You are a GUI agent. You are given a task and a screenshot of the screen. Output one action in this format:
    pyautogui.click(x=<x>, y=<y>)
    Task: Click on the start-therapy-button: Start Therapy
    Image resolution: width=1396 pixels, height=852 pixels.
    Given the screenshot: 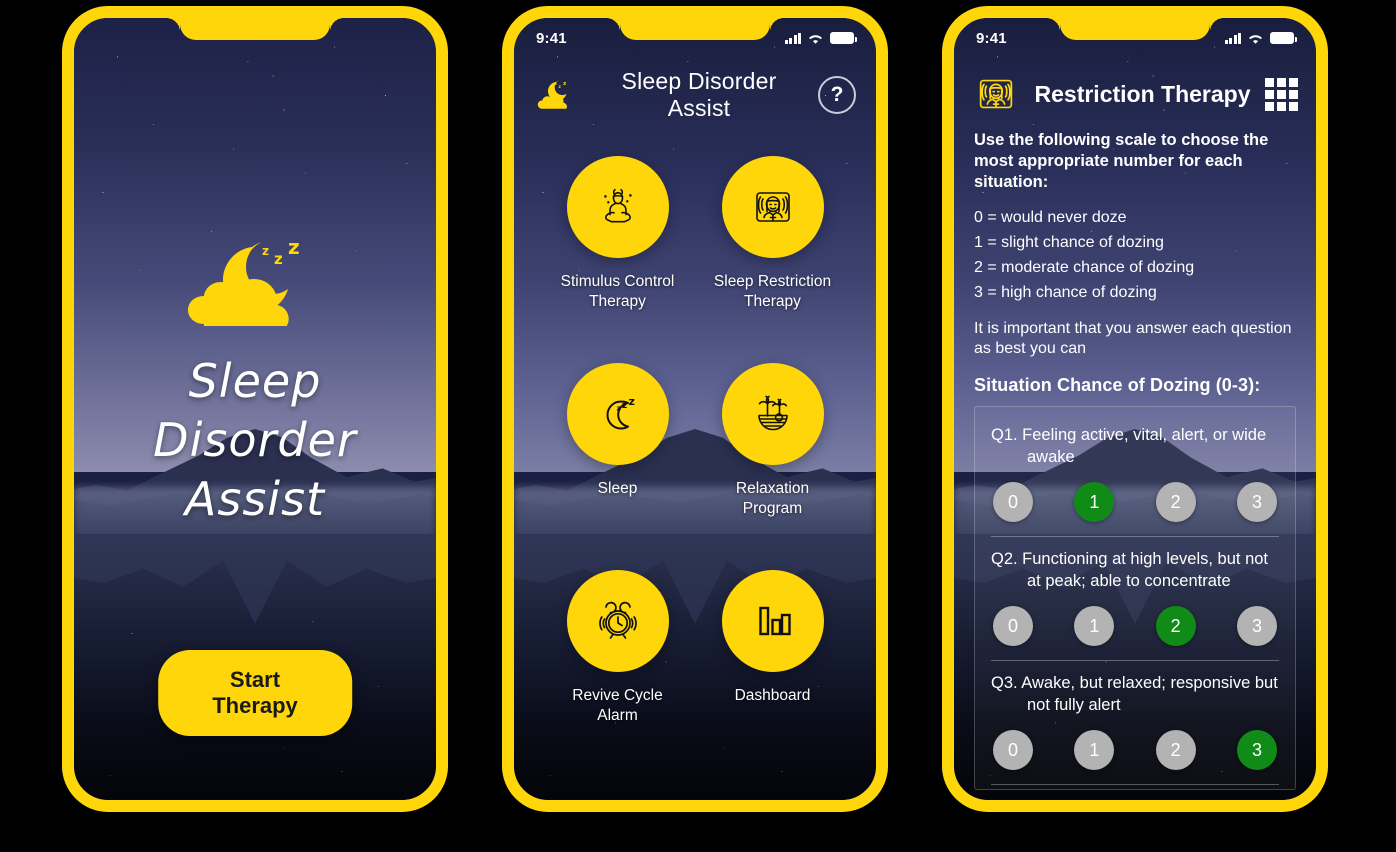 What is the action you would take?
    pyautogui.click(x=255, y=693)
    